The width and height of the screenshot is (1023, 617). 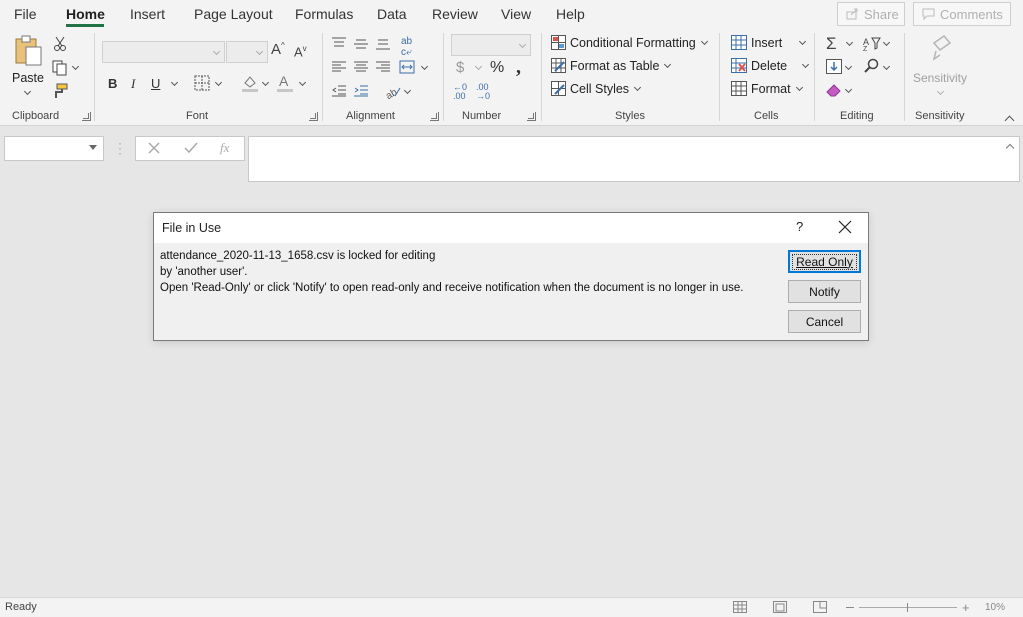 I want to click on zoom-slider, so click(x=908, y=607).